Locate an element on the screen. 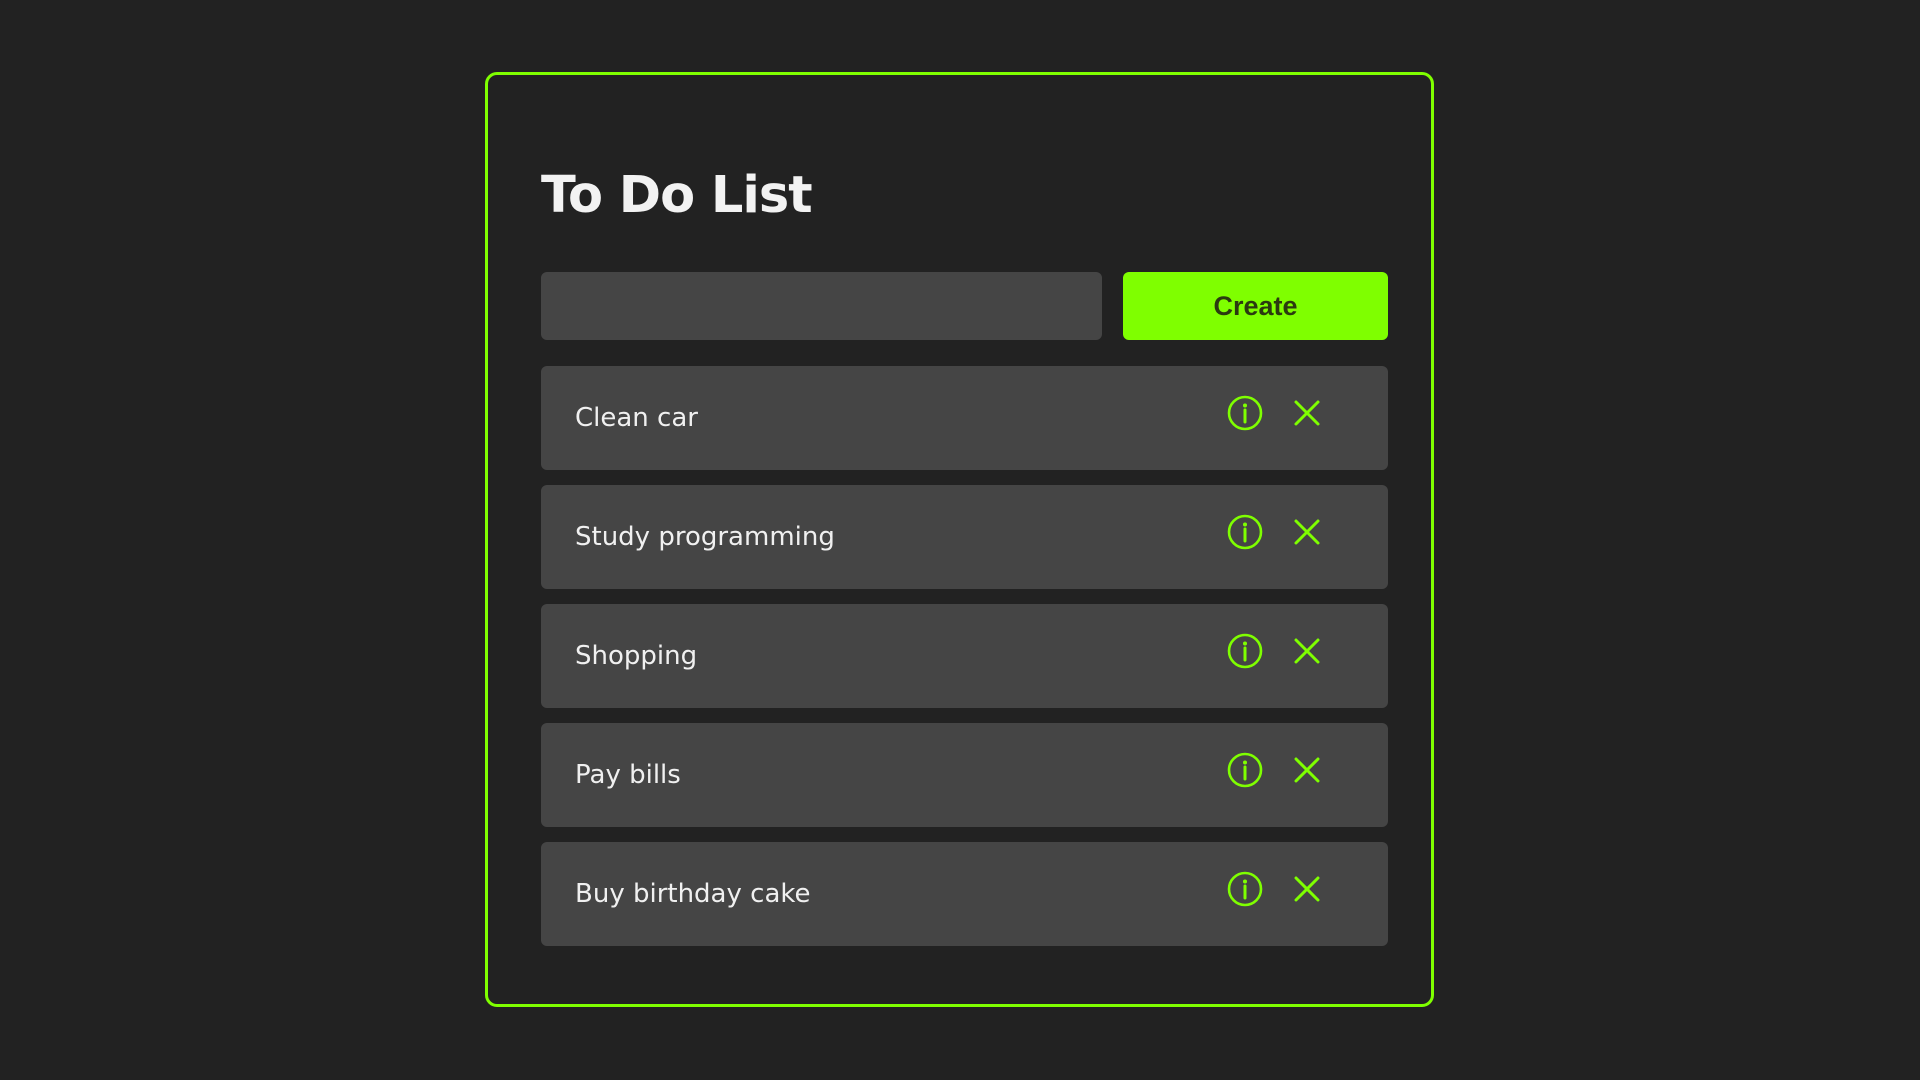  todo-item: Clean car is located at coordinates (964, 418).